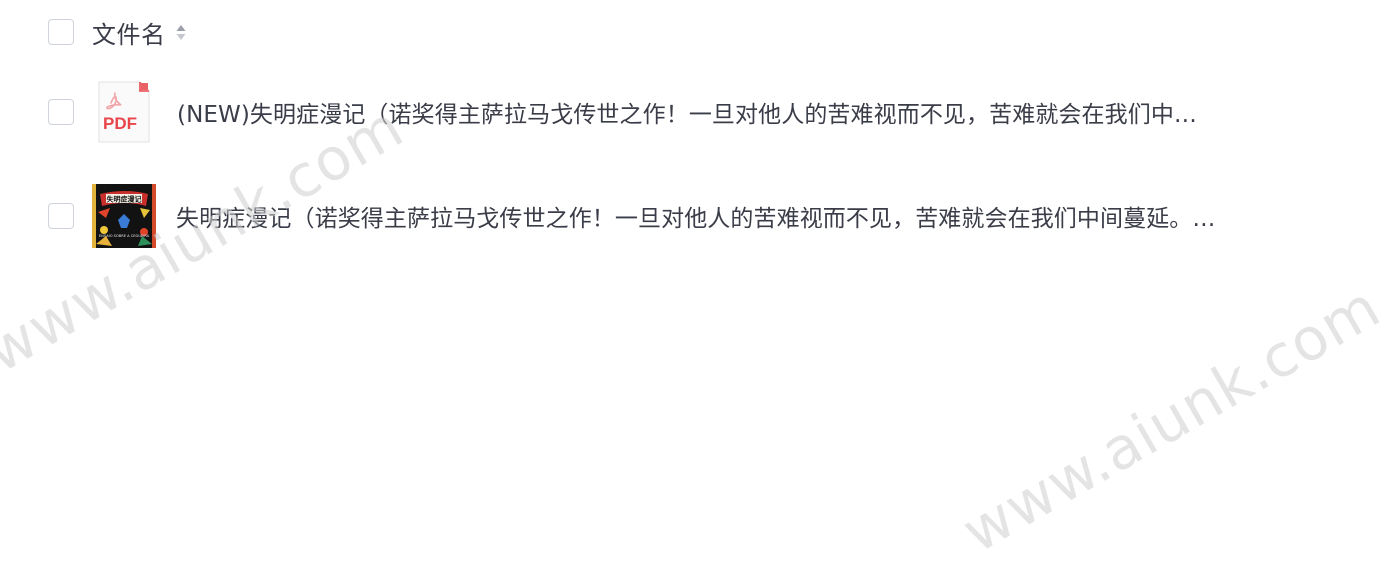 The image size is (1384, 588). I want to click on file-list-header: 文件名, so click(117, 32).